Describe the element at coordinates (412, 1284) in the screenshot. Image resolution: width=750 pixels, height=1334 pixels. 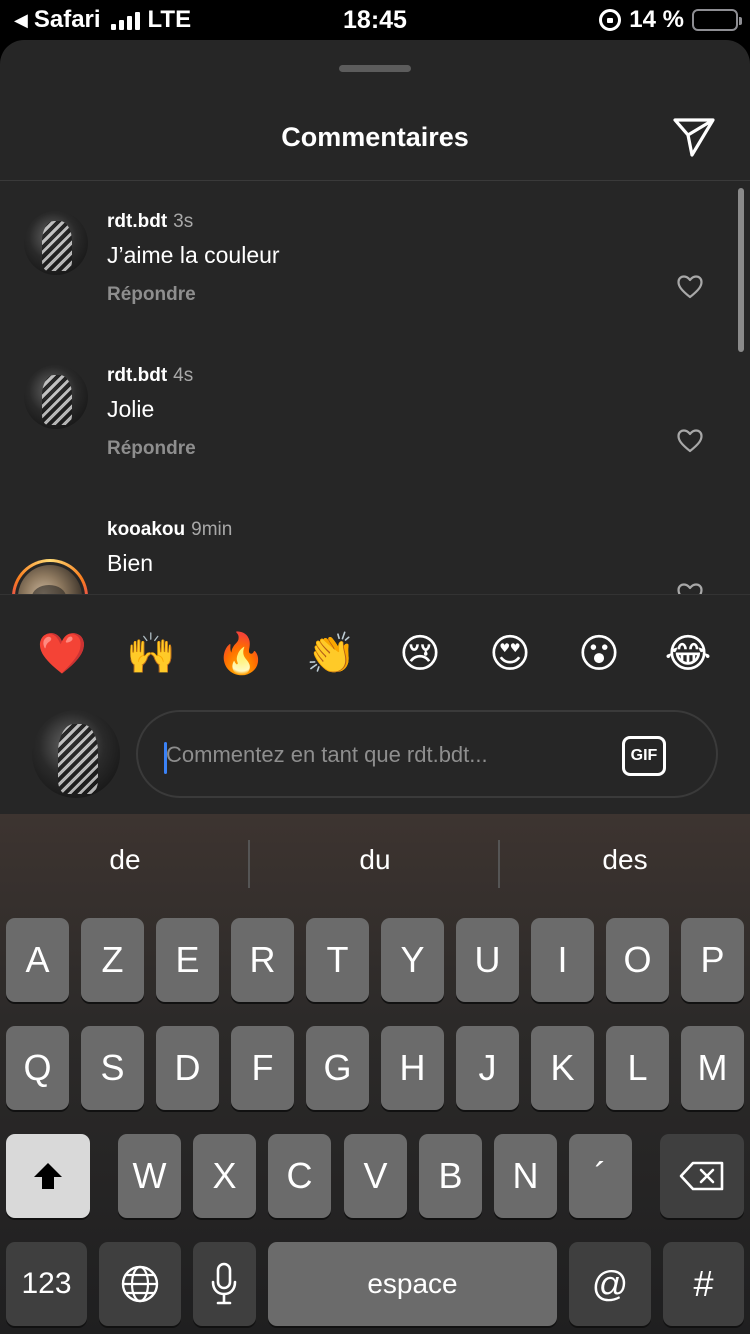
I see `space-key: espace` at that location.